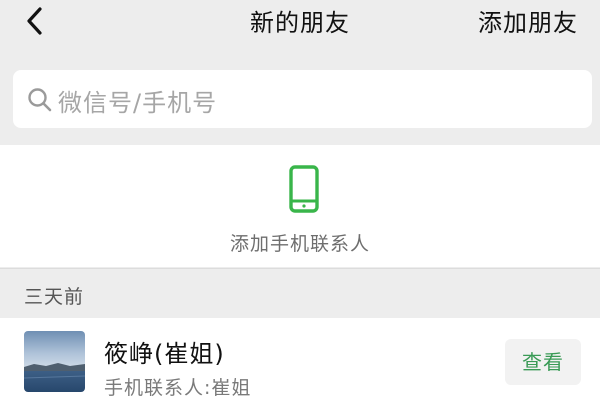 Image resolution: width=600 pixels, height=400 pixels. What do you see at coordinates (138, 103) in the screenshot?
I see `search-placeholder: 微信号/手机号` at bounding box center [138, 103].